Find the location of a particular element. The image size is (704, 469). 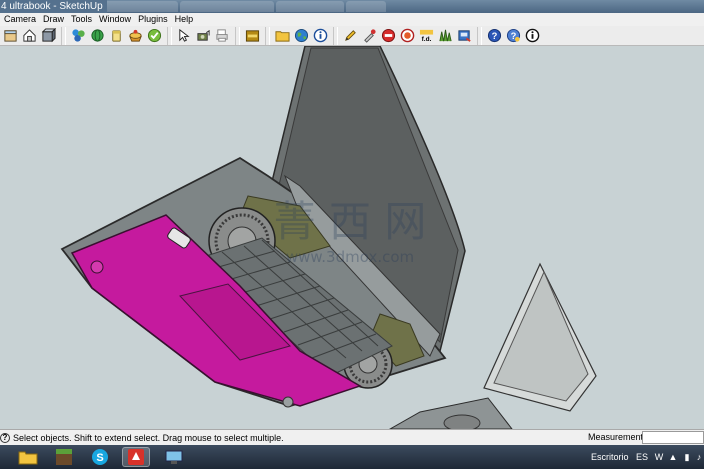

shaded-box-icon is located at coordinates (48, 36).